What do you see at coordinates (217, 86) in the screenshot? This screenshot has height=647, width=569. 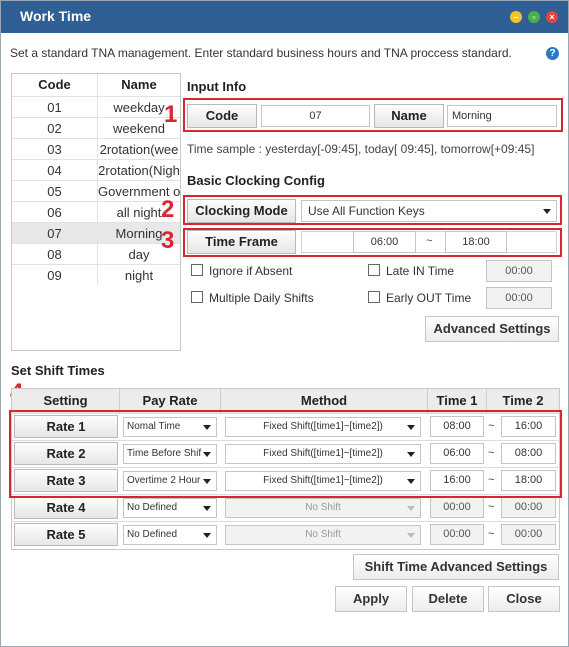 I see `input-info-heading: Input Info` at bounding box center [217, 86].